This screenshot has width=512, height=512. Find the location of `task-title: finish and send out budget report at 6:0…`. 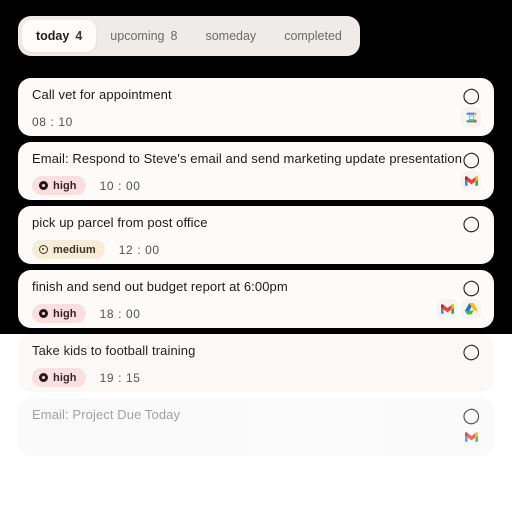

task-title: finish and send out budget report at 6:0… is located at coordinates (160, 286).